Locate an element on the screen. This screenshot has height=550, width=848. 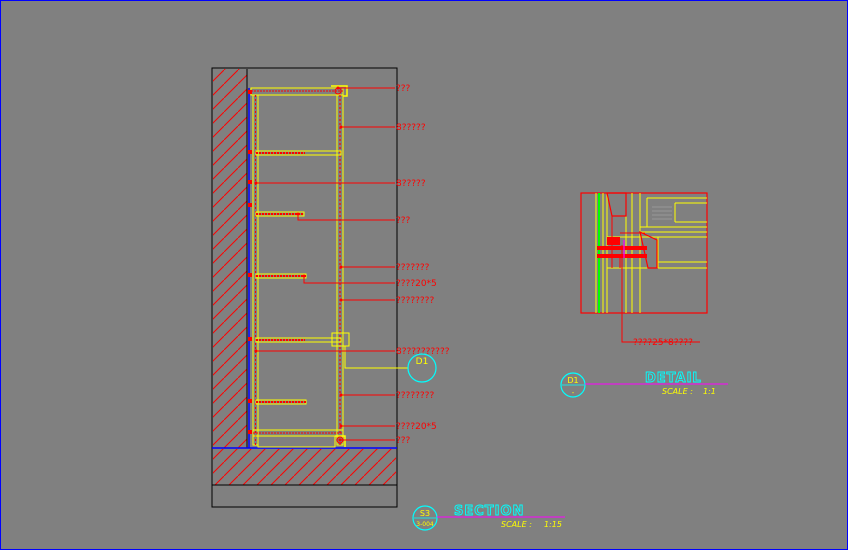
section-title-marker-id: S3 is located at coordinates (425, 513).